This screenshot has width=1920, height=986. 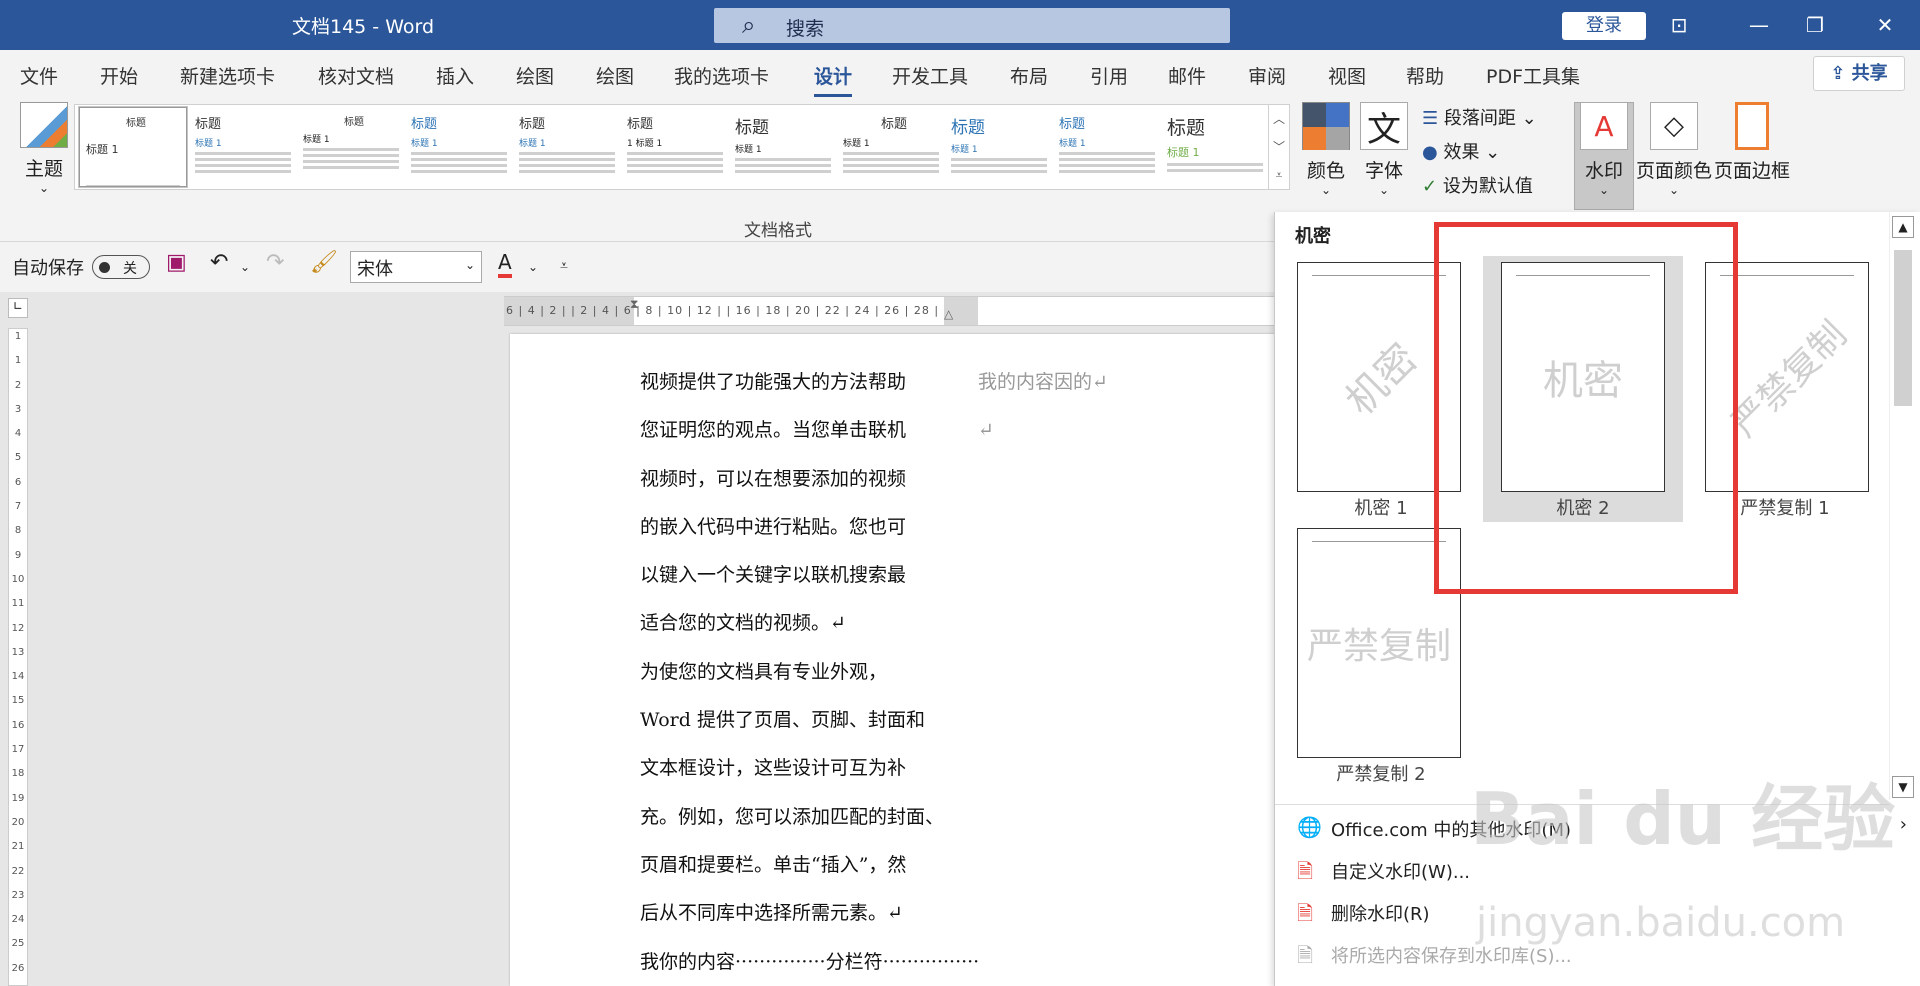 I want to click on vruler-tick: 13, so click(x=18, y=652).